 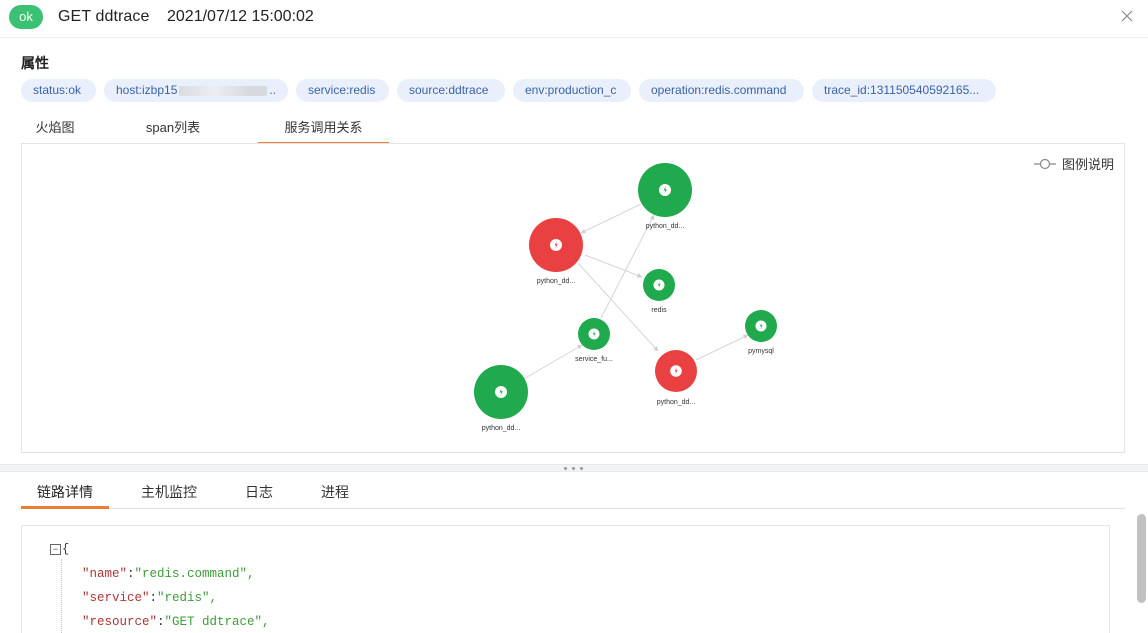 What do you see at coordinates (722, 347) in the screenshot?
I see `edge-n6-n5` at bounding box center [722, 347].